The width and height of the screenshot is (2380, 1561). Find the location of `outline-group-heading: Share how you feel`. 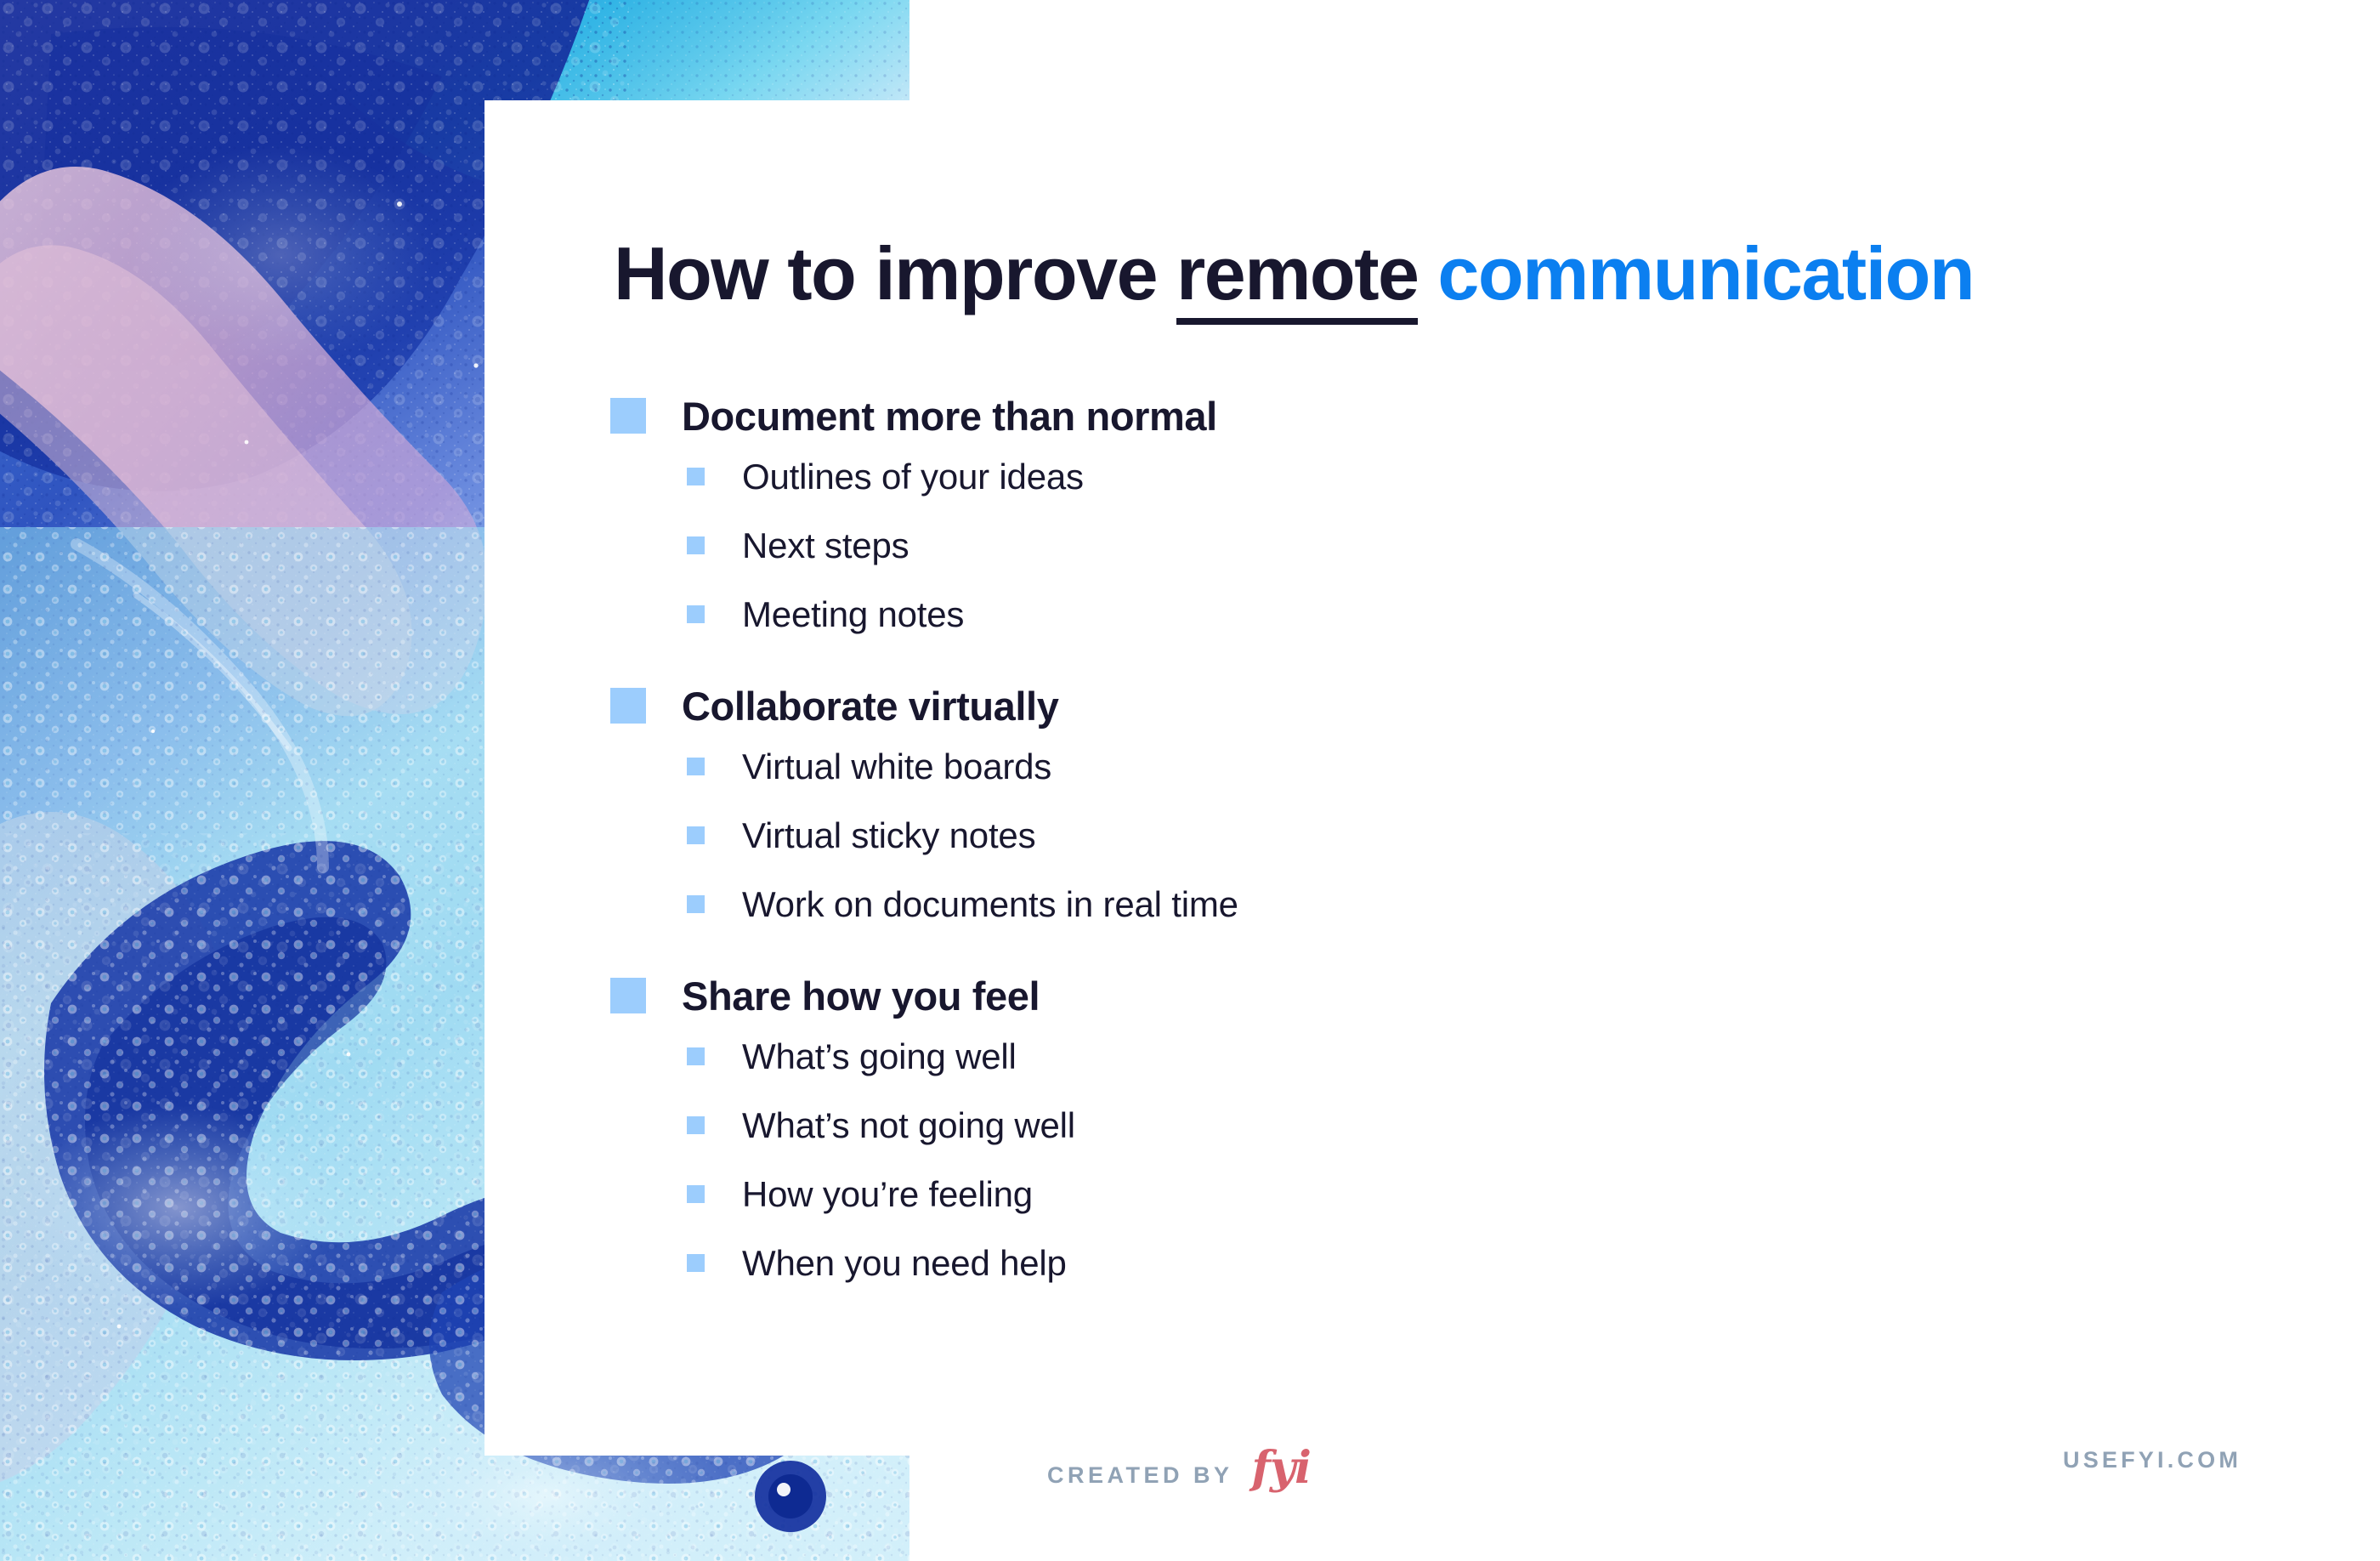

outline-group-heading: Share how you feel is located at coordinates (1417, 995).